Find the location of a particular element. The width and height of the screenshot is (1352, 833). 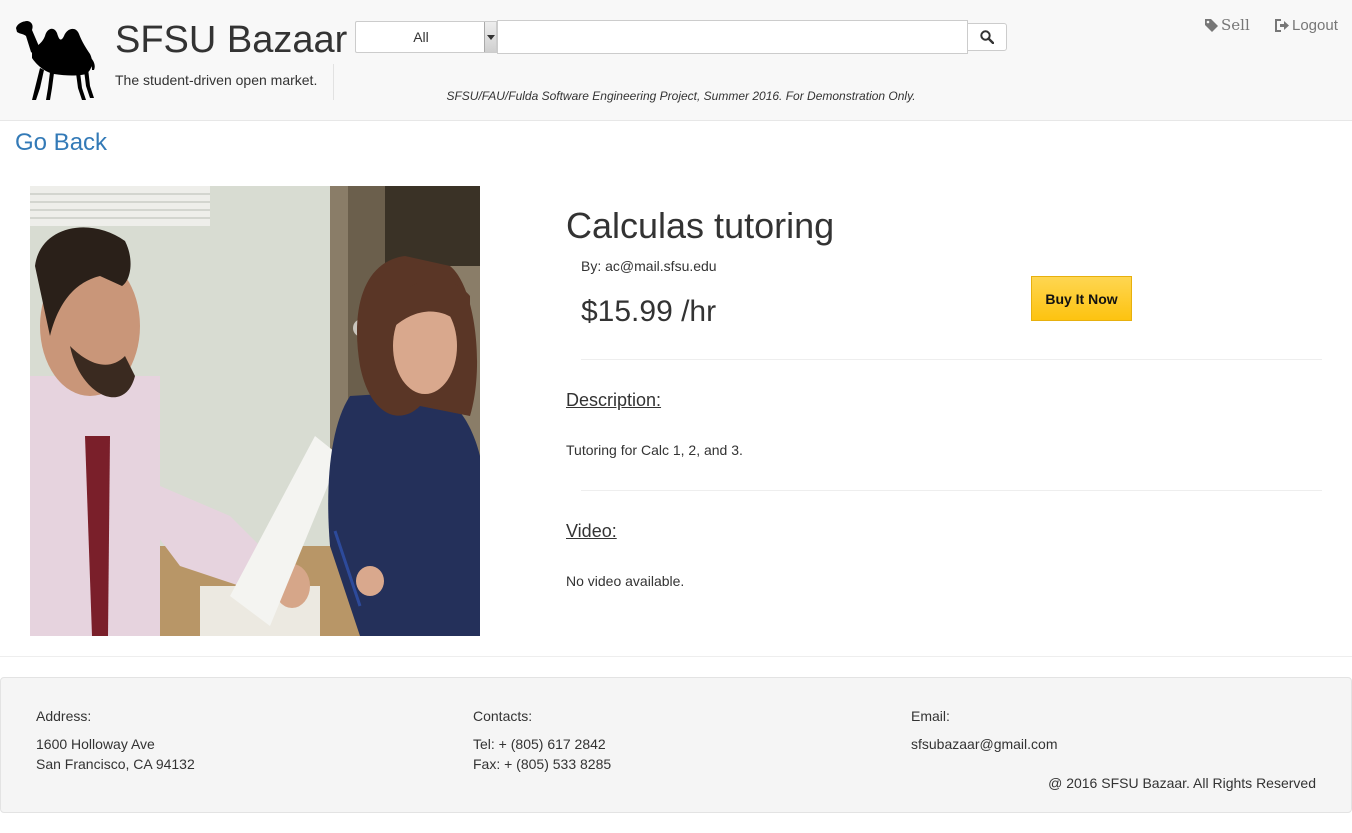

contact-tel: Tel: + (805) 617 2842 is located at coordinates (539, 744).